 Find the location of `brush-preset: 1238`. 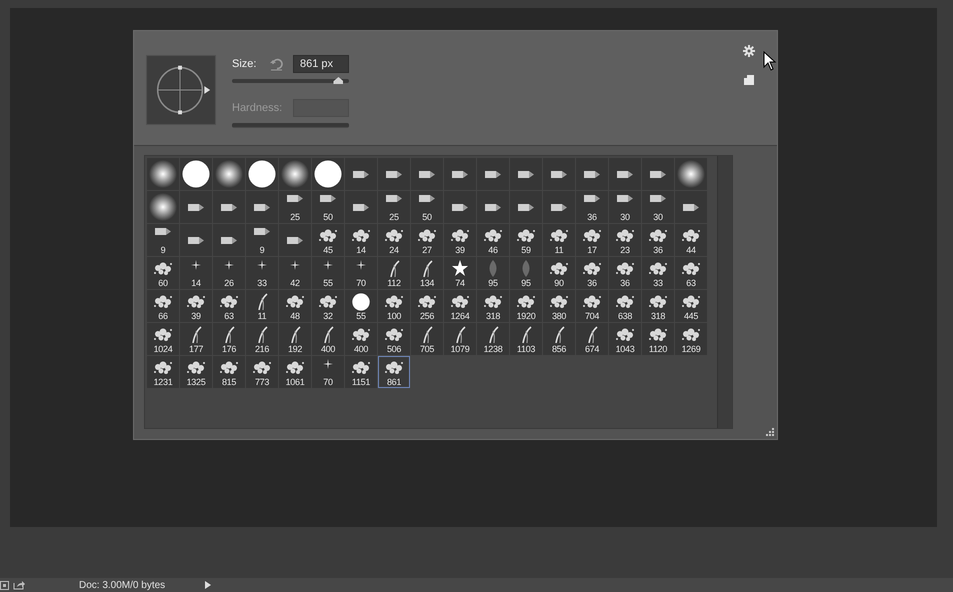

brush-preset: 1238 is located at coordinates (493, 339).